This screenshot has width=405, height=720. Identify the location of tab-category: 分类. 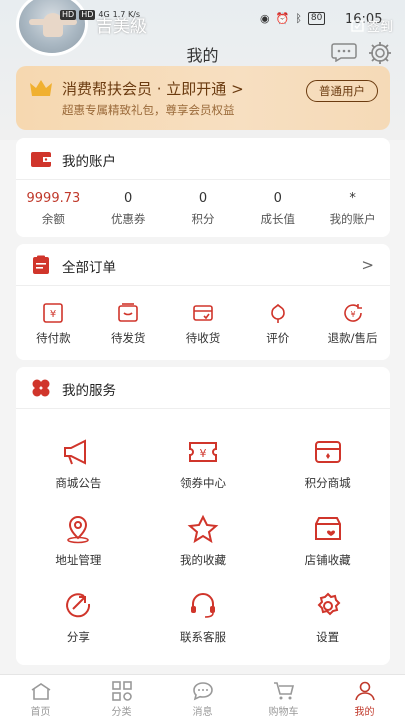
(121, 697).